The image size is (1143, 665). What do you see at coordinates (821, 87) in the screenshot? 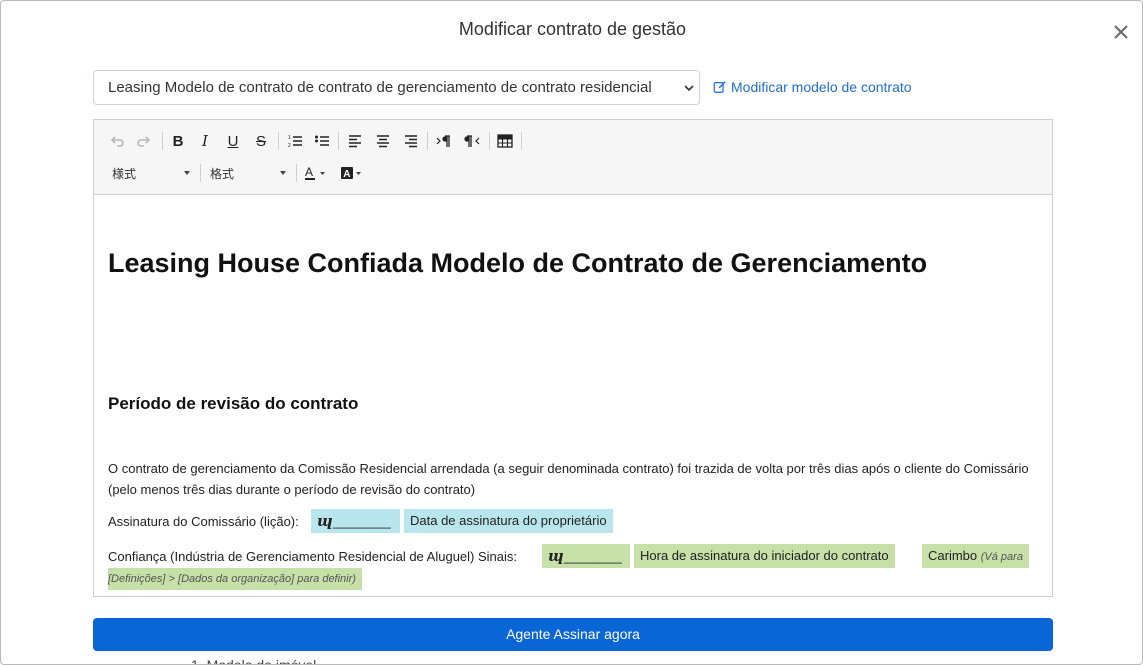
I see `edit-template-label: Modificar modelo de contrato` at bounding box center [821, 87].